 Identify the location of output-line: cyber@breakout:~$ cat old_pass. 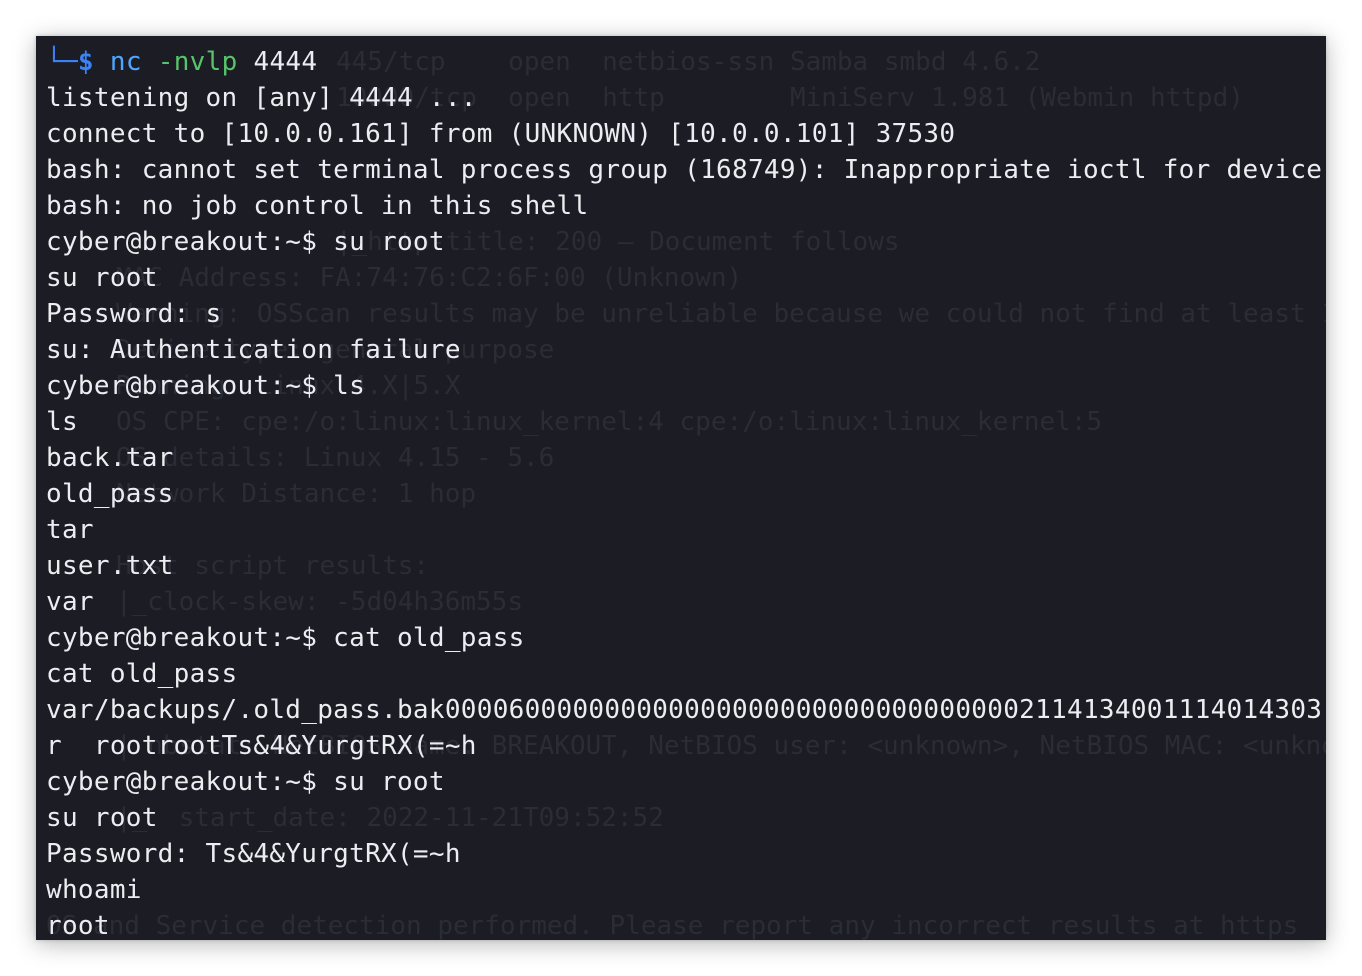
(285, 638).